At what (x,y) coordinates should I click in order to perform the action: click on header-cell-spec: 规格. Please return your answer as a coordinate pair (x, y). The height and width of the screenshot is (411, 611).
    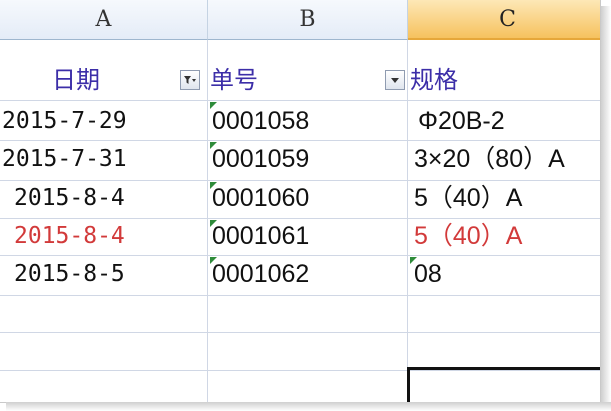
    Looking at the image, I should click on (434, 80).